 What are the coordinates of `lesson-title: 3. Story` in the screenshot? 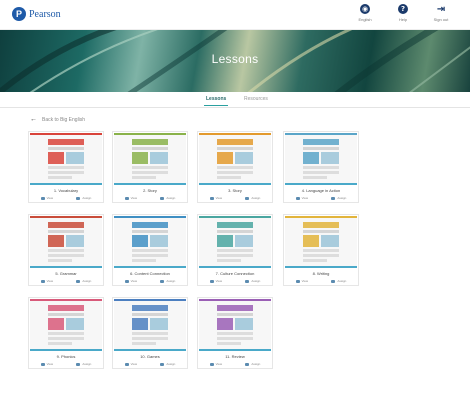 It's located at (235, 190).